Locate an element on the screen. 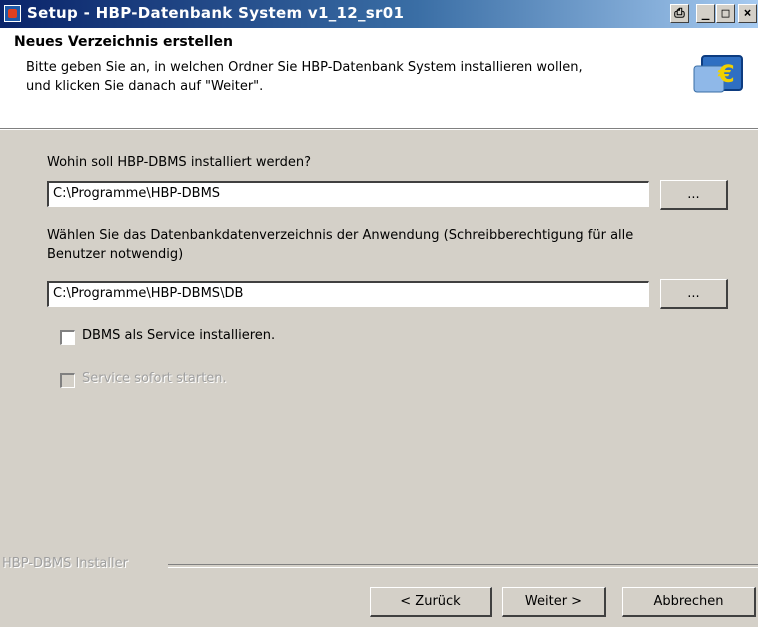 The image size is (758, 627). page-title: Neues Verzeichnis erstellen is located at coordinates (124, 42).